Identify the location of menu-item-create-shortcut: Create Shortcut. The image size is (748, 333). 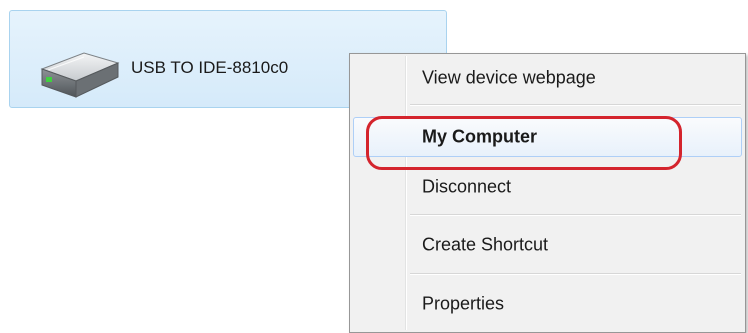
(547, 245).